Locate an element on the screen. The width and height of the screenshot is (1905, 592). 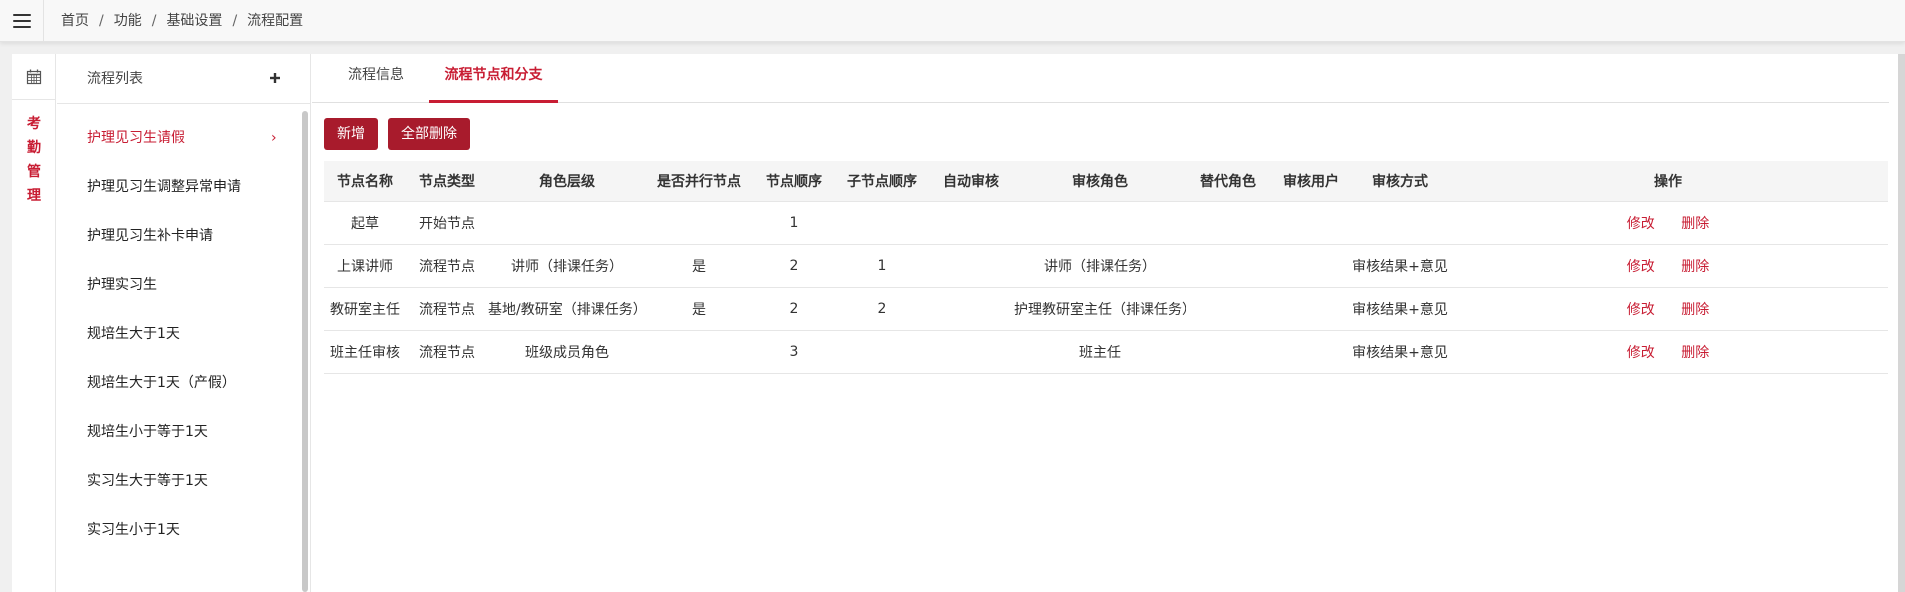
cell-node-name: 上课讲师 is located at coordinates (365, 266).